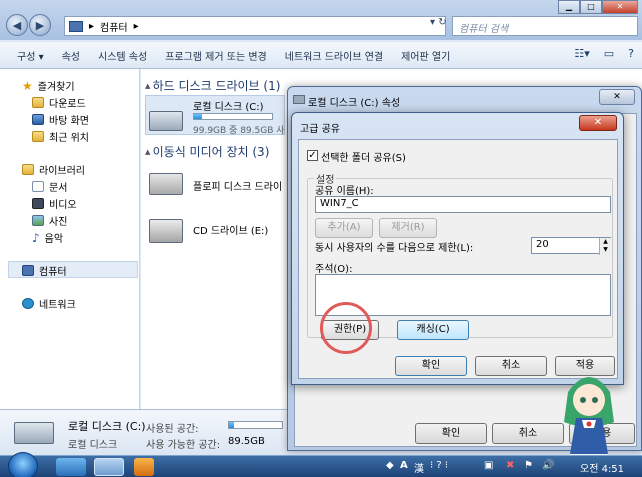 This screenshot has height=477, width=642. I want to click on drive-title-icon, so click(299, 99).